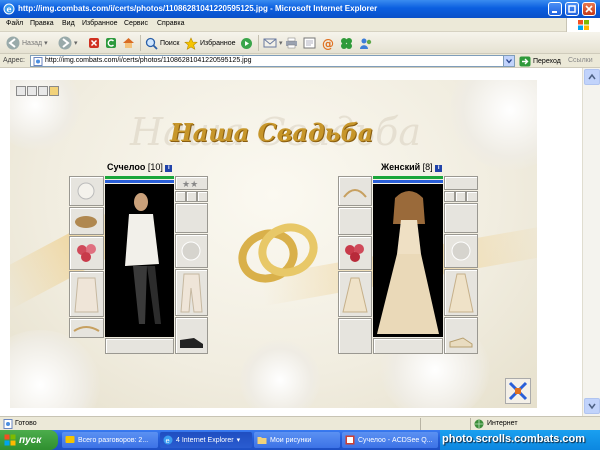  Describe the element at coordinates (136, 23) in the screenshot. I see `menu-tools: Сервис` at that location.